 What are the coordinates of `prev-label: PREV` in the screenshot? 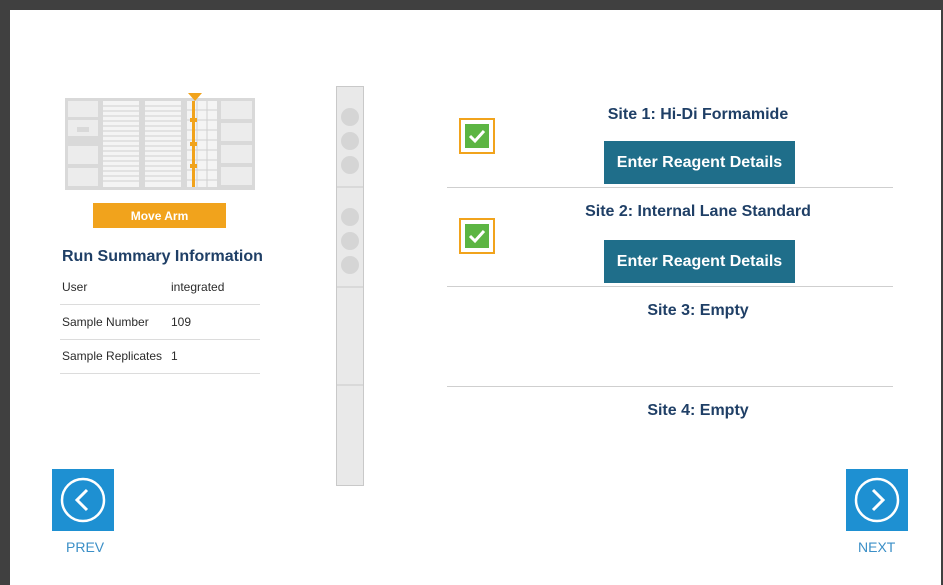 It's located at (85, 547).